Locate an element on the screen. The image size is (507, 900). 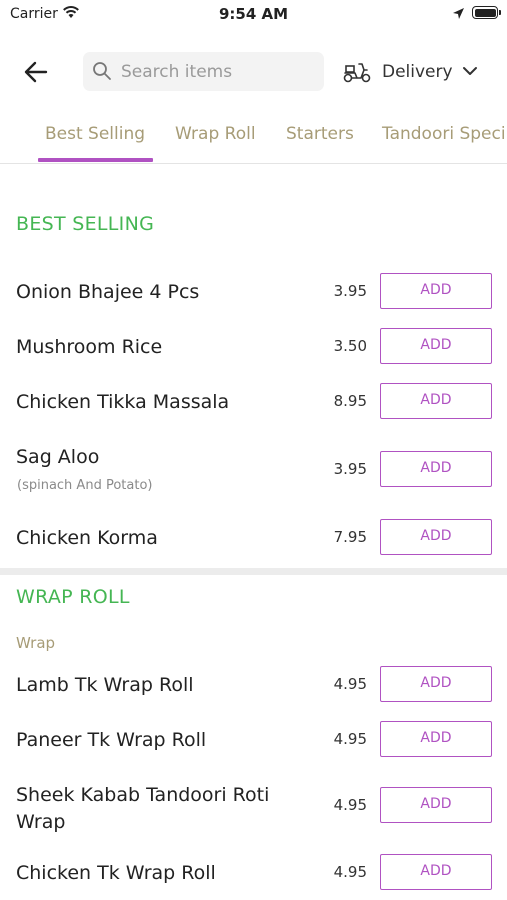
menu-item-price: 3.50 is located at coordinates (350, 346).